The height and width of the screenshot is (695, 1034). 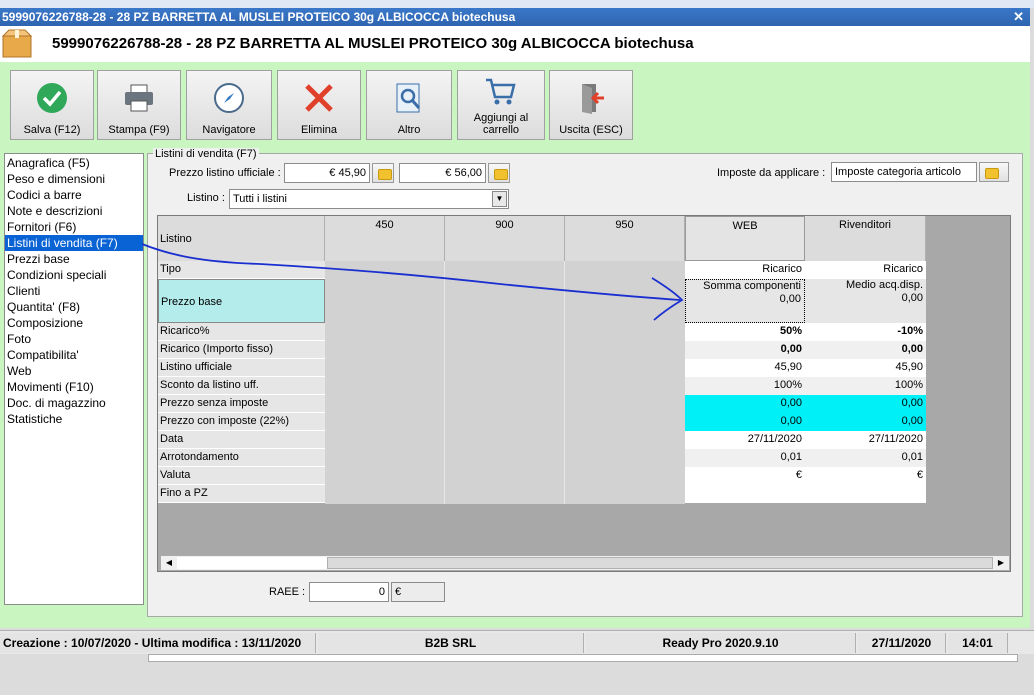 I want to click on background-field, so click(x=583, y=658).